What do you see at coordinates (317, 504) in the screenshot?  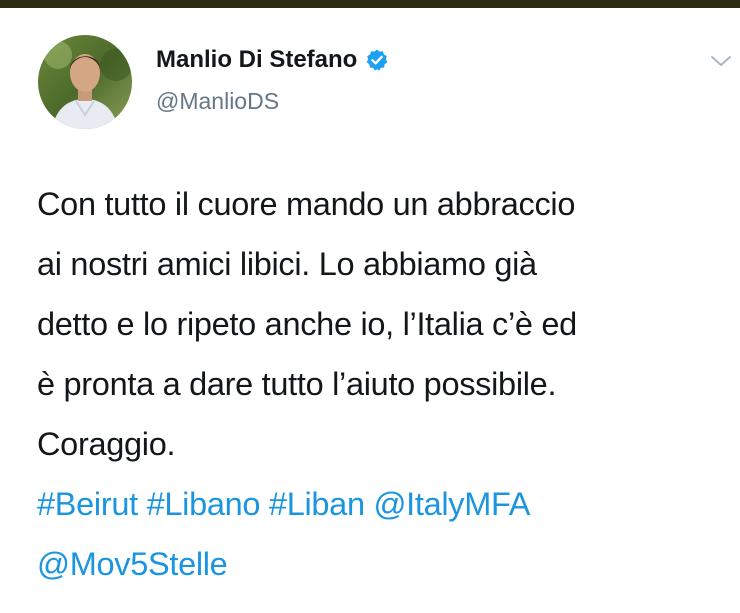 I see `hashtag-link: #Liban` at bounding box center [317, 504].